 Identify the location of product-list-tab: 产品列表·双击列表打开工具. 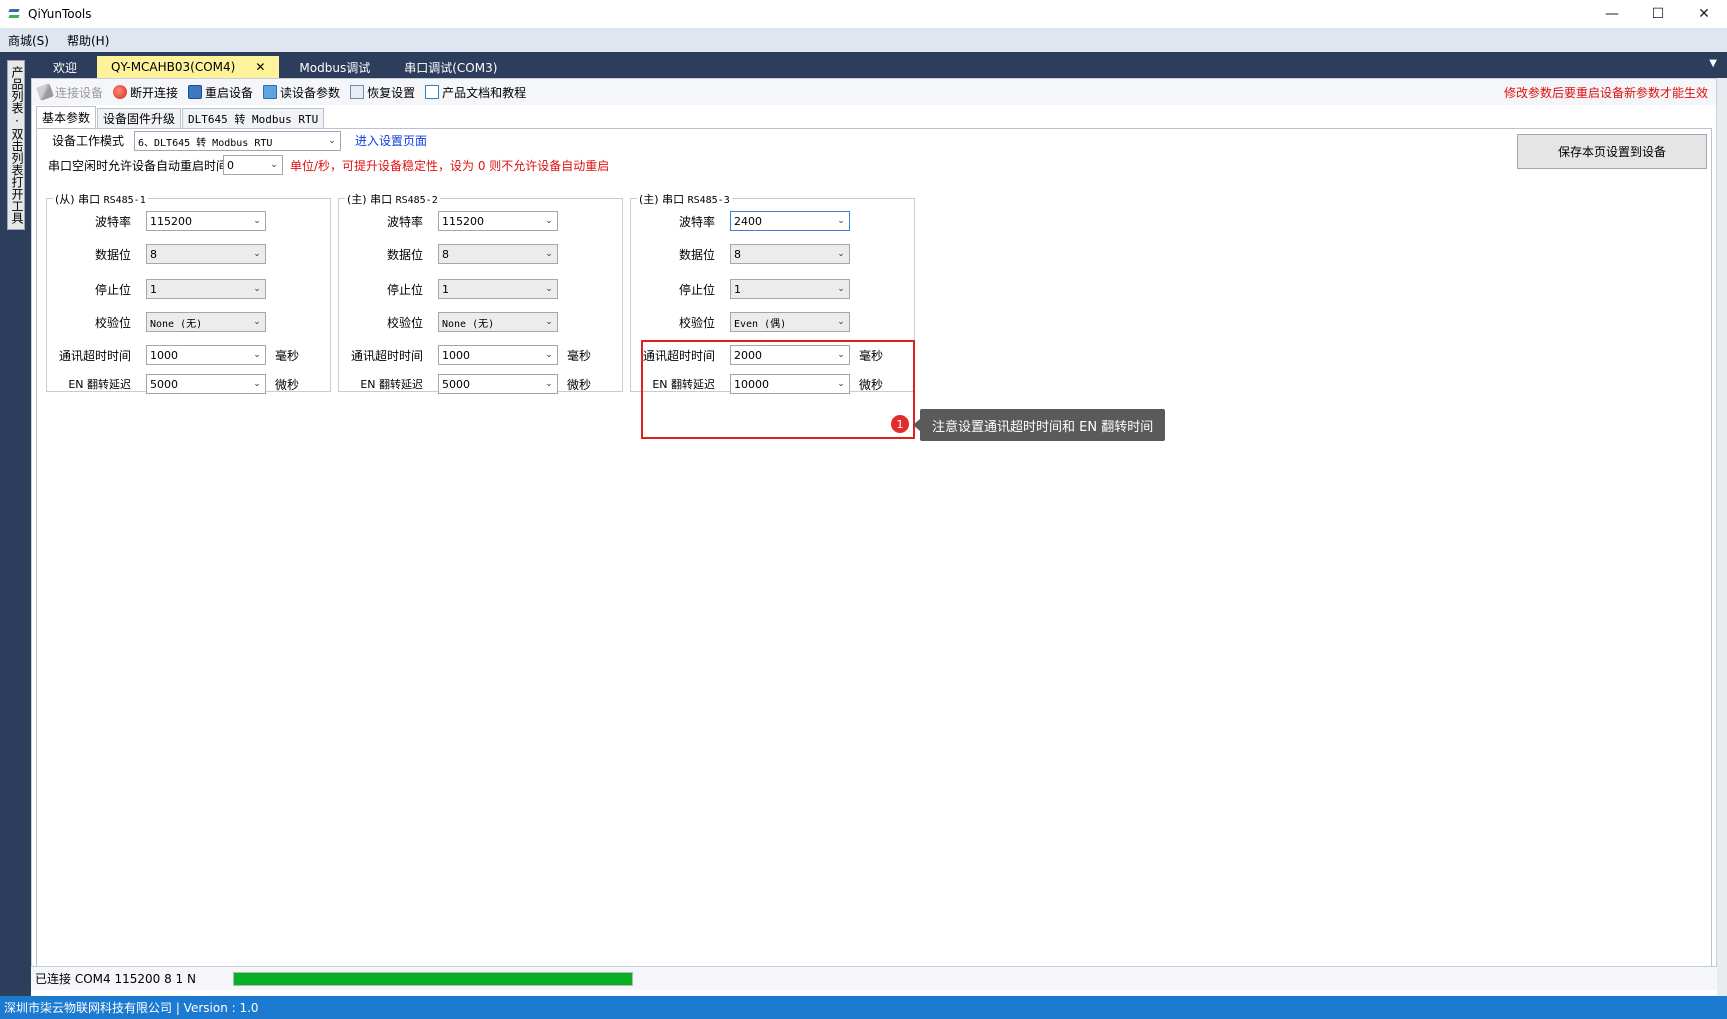
(16, 145).